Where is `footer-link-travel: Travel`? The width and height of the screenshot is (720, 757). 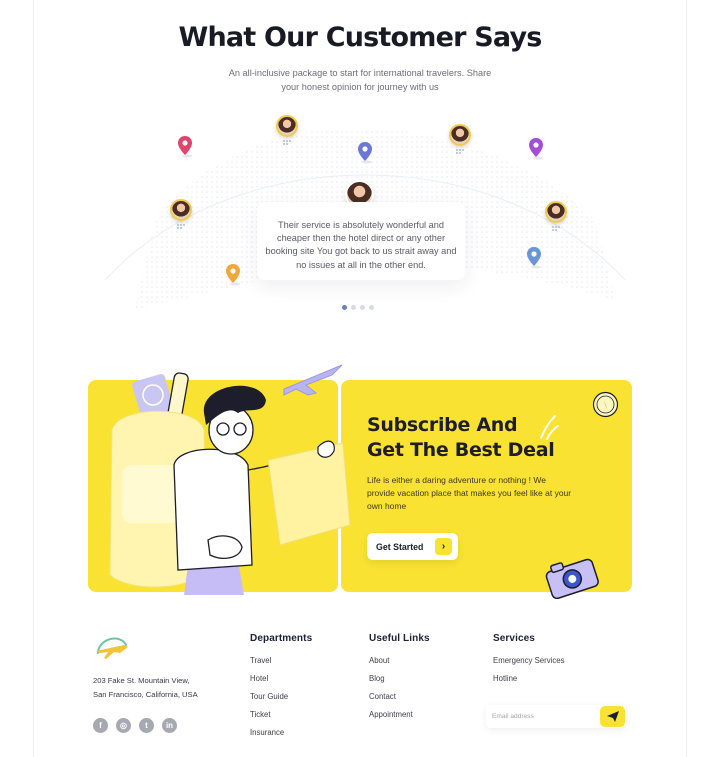 footer-link-travel: Travel is located at coordinates (281, 665).